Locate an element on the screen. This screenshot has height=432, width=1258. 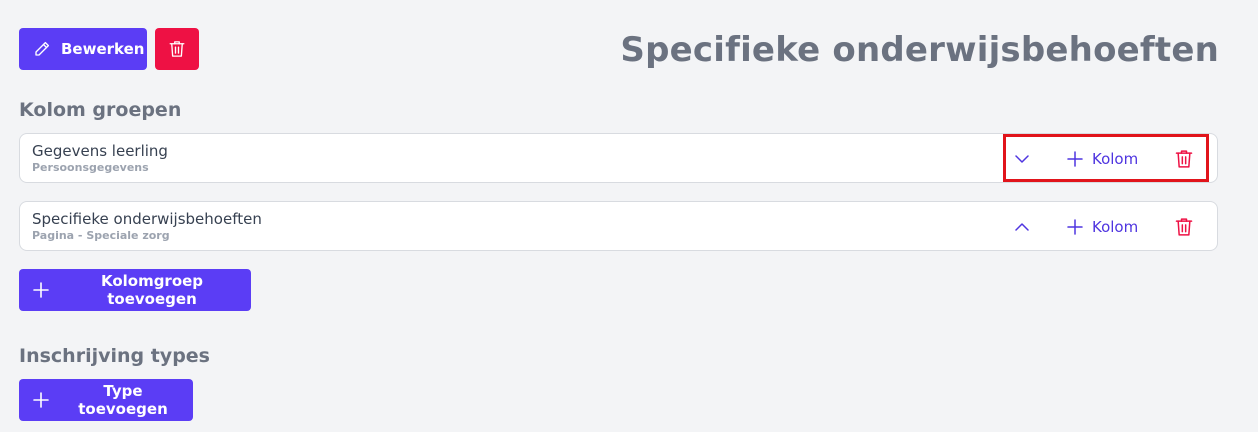
delete-button is located at coordinates (177, 49).